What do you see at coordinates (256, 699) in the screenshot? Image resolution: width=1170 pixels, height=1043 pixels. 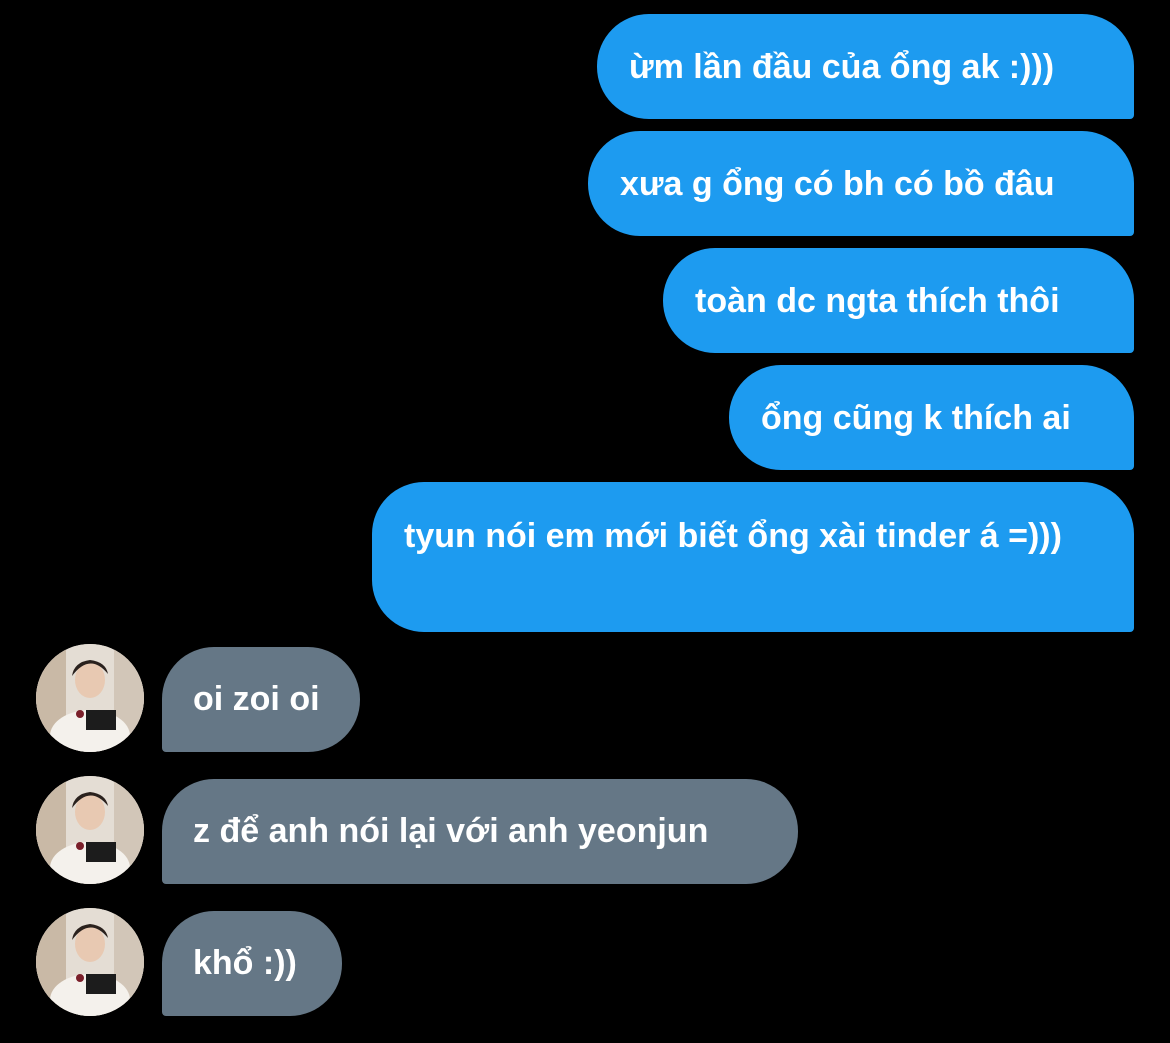 I see `message-text: oi zoi oi` at bounding box center [256, 699].